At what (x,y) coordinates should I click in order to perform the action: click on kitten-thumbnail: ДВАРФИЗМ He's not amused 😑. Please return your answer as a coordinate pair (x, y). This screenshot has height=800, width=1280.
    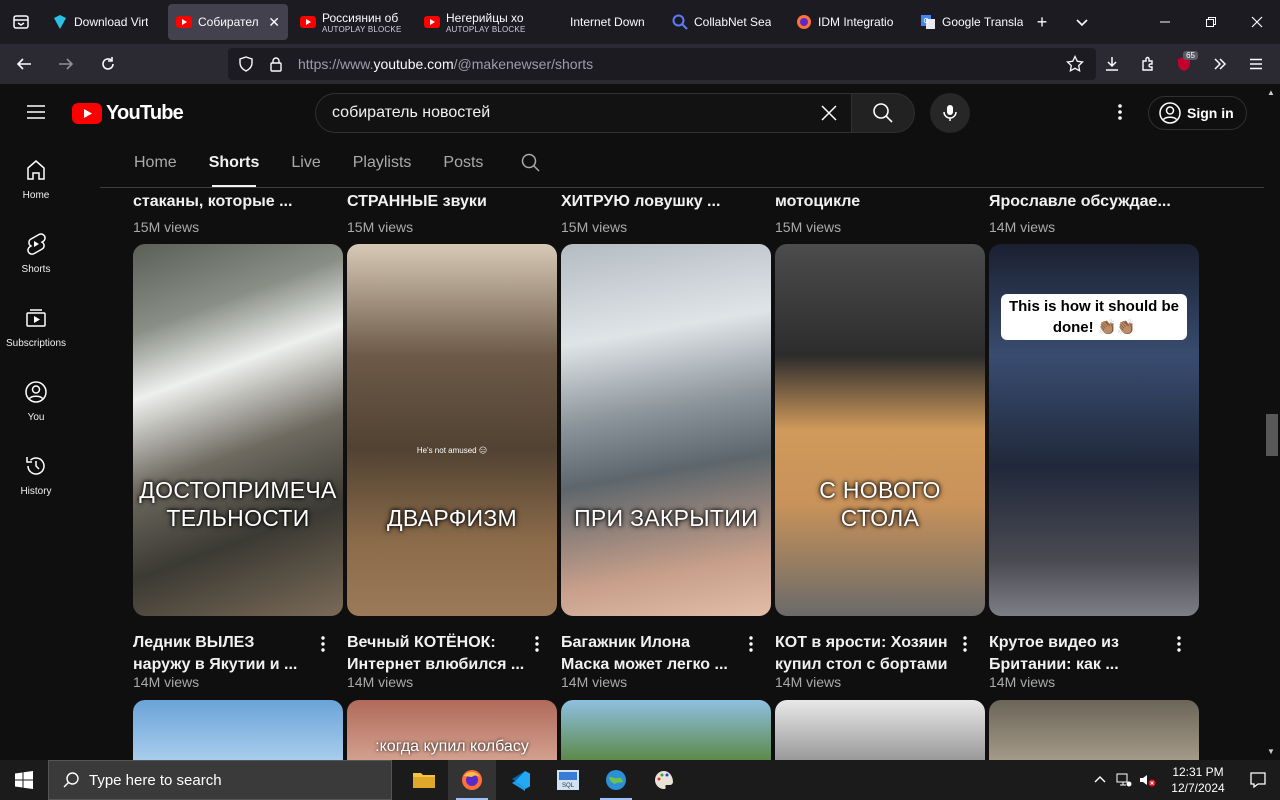
    Looking at the image, I should click on (452, 430).